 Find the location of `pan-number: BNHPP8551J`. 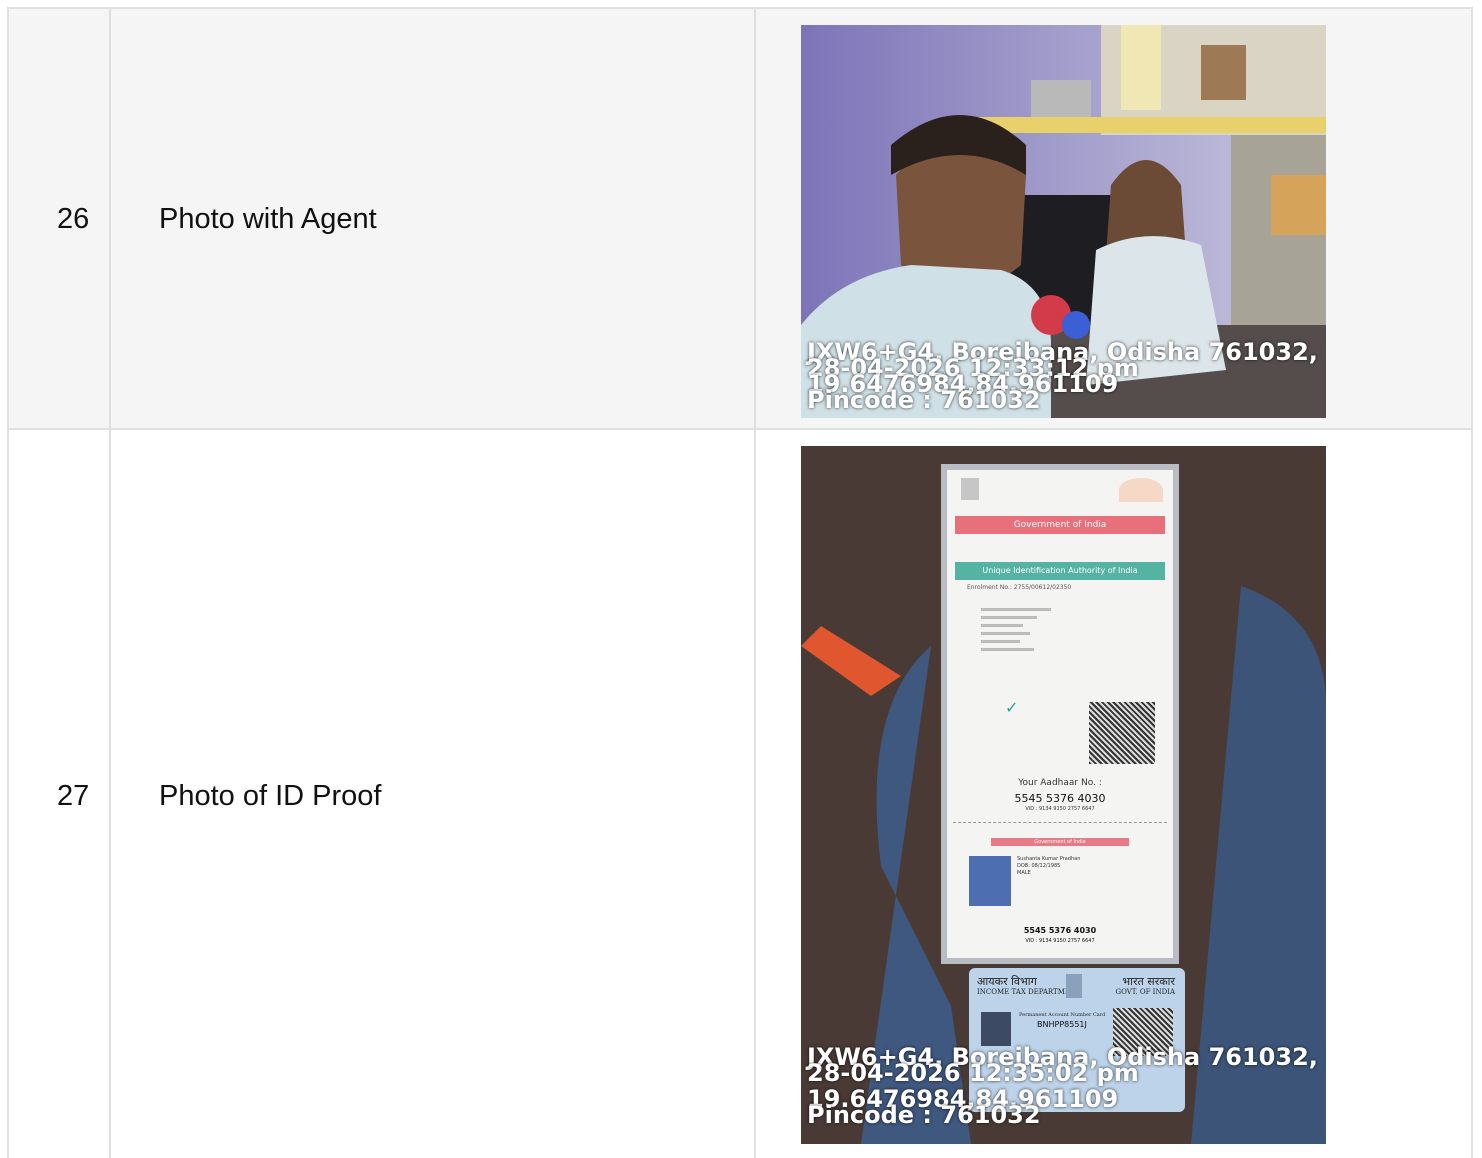

pan-number: BNHPP8551J is located at coordinates (1062, 1024).